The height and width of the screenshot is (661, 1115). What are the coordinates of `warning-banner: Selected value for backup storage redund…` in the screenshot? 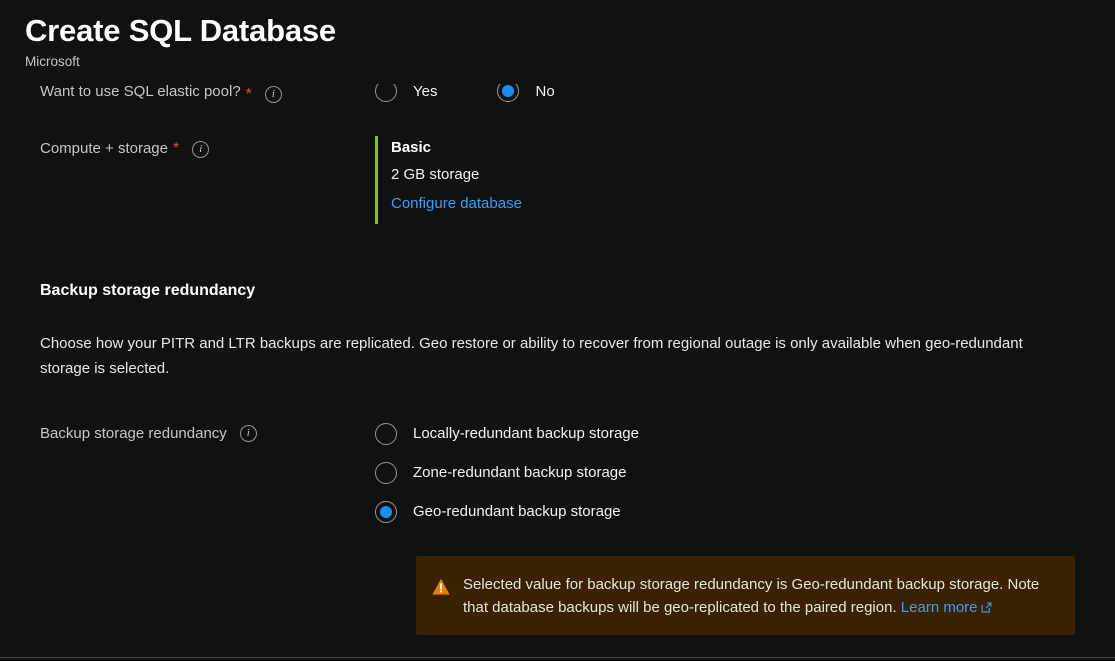 It's located at (745, 595).